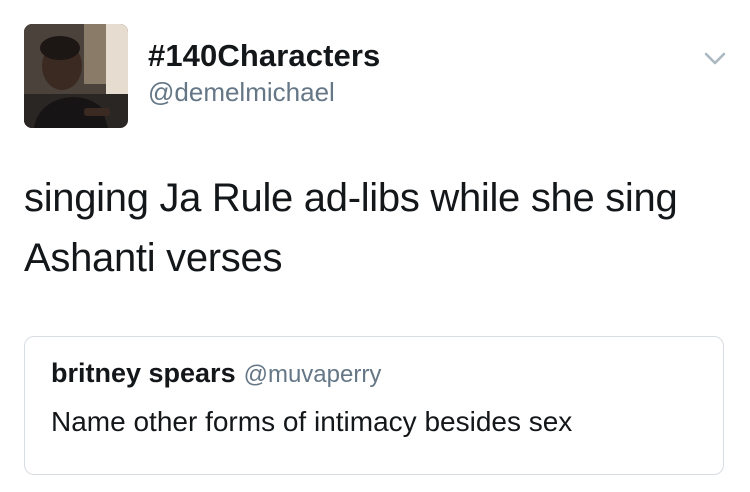 Image resolution: width=750 pixels, height=492 pixels. What do you see at coordinates (241, 92) in the screenshot?
I see `author-handle: @demelmichael` at bounding box center [241, 92].